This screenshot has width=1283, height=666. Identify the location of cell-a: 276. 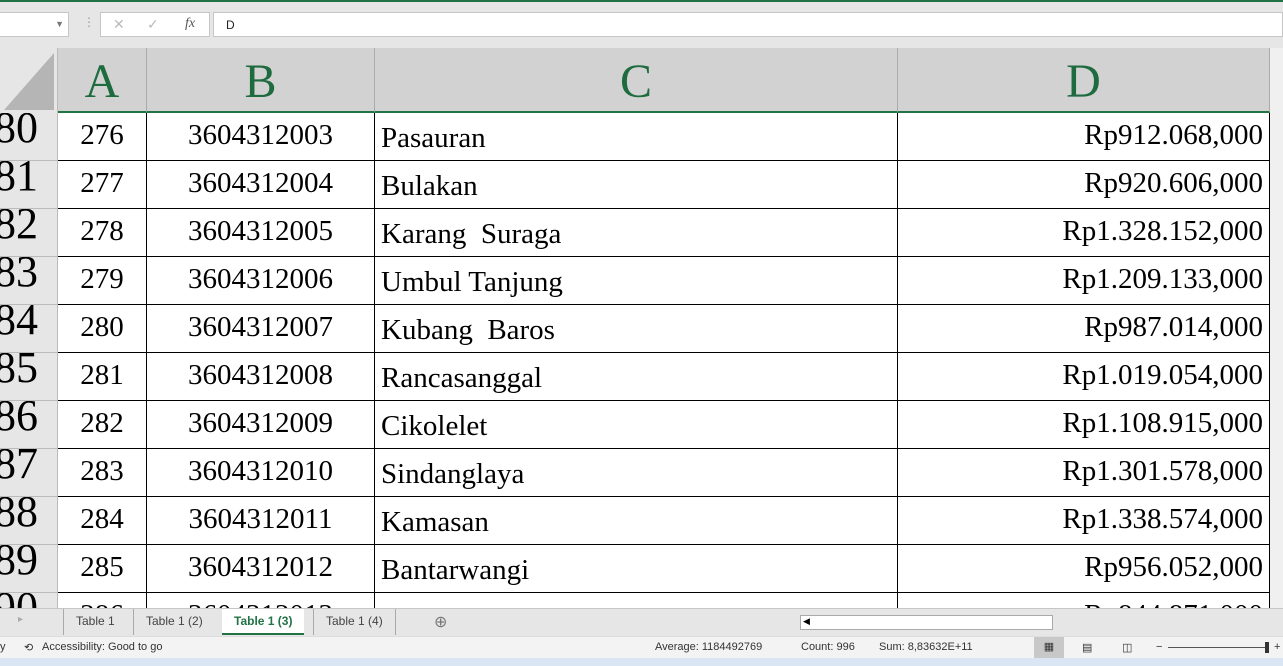
(102, 137).